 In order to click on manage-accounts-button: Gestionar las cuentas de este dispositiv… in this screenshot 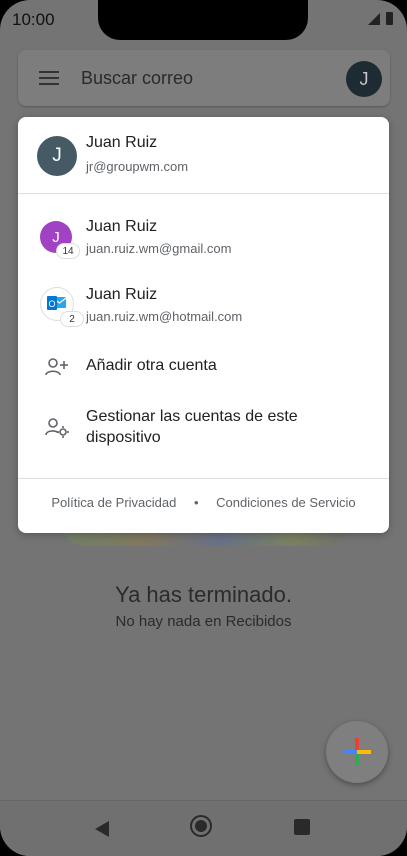, I will do `click(203, 429)`.